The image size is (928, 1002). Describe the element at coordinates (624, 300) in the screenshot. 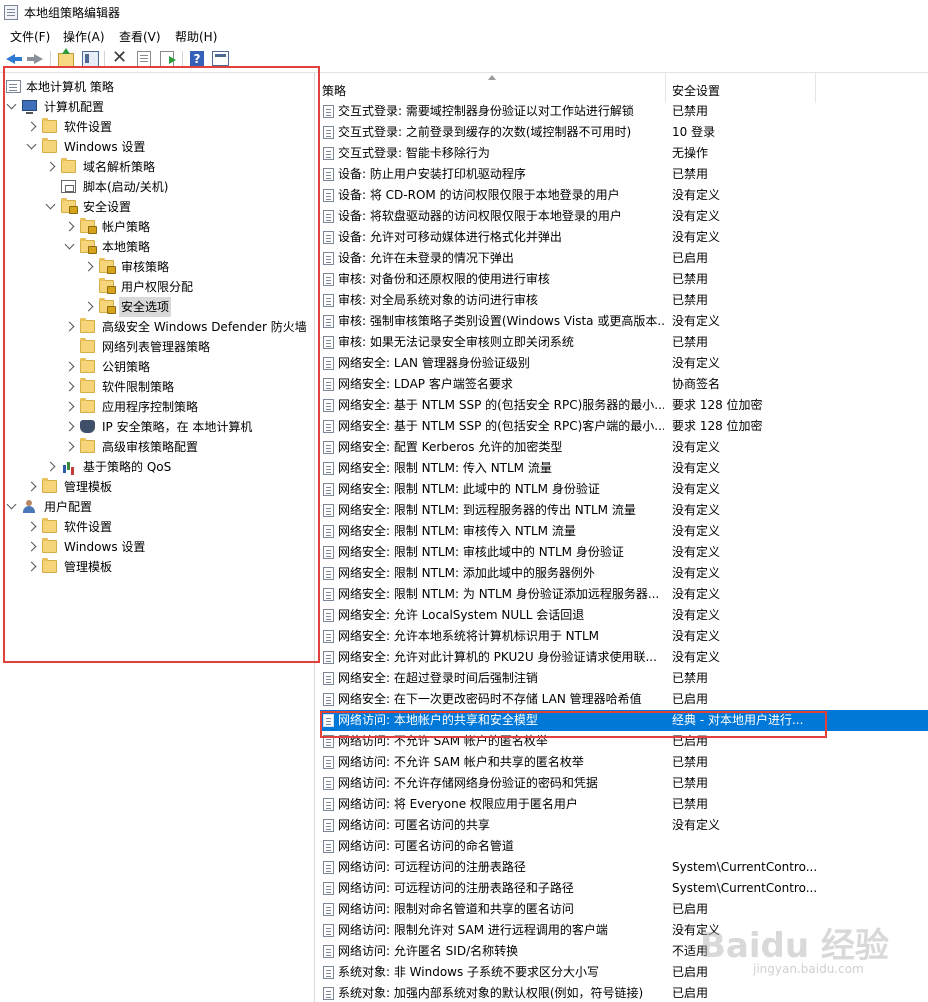

I see `table-row: 审核: 对全局系统对象的访问进行审核 已禁用` at that location.